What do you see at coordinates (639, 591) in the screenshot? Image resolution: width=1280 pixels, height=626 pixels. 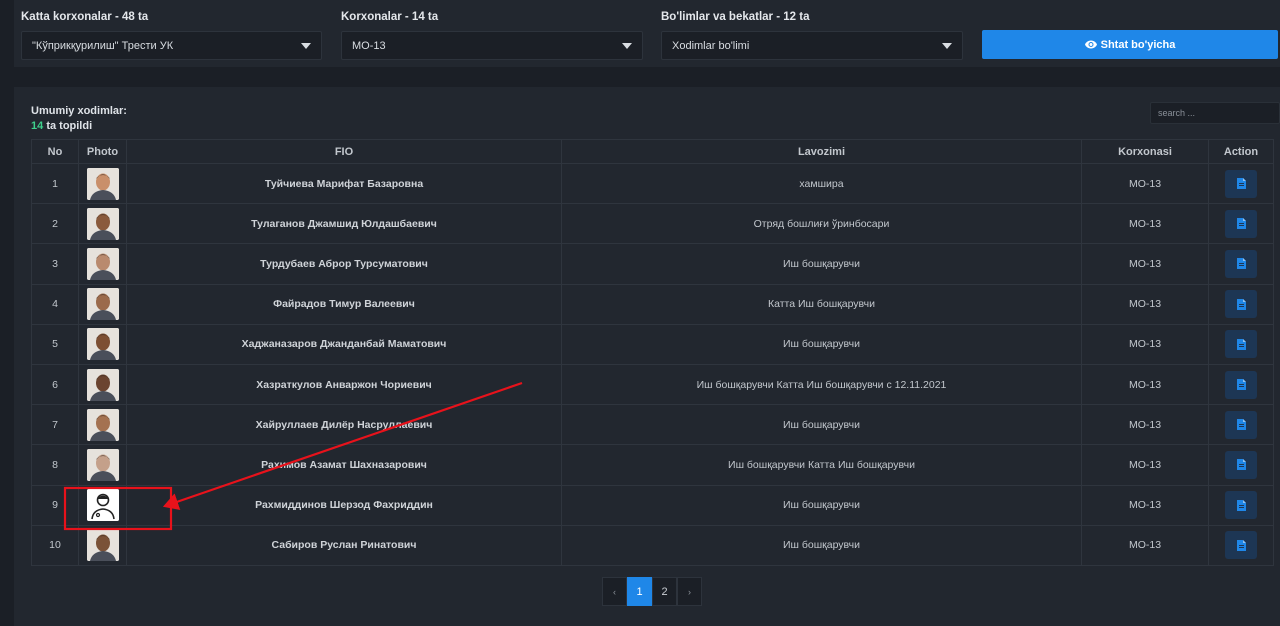 I see `pagination-page-1: 1` at bounding box center [639, 591].